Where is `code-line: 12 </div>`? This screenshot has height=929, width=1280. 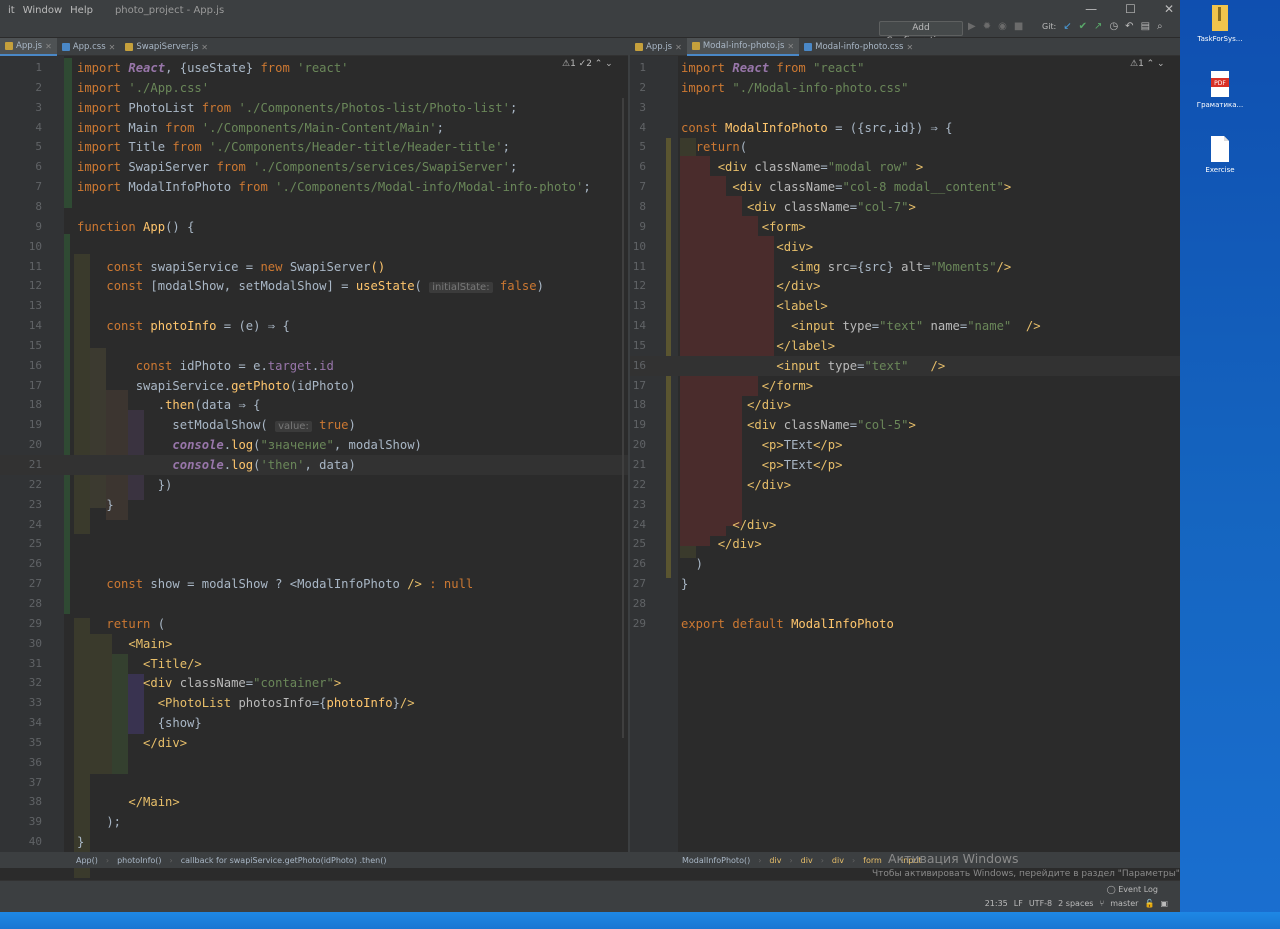
code-line: 12 </div> is located at coordinates (905, 286).